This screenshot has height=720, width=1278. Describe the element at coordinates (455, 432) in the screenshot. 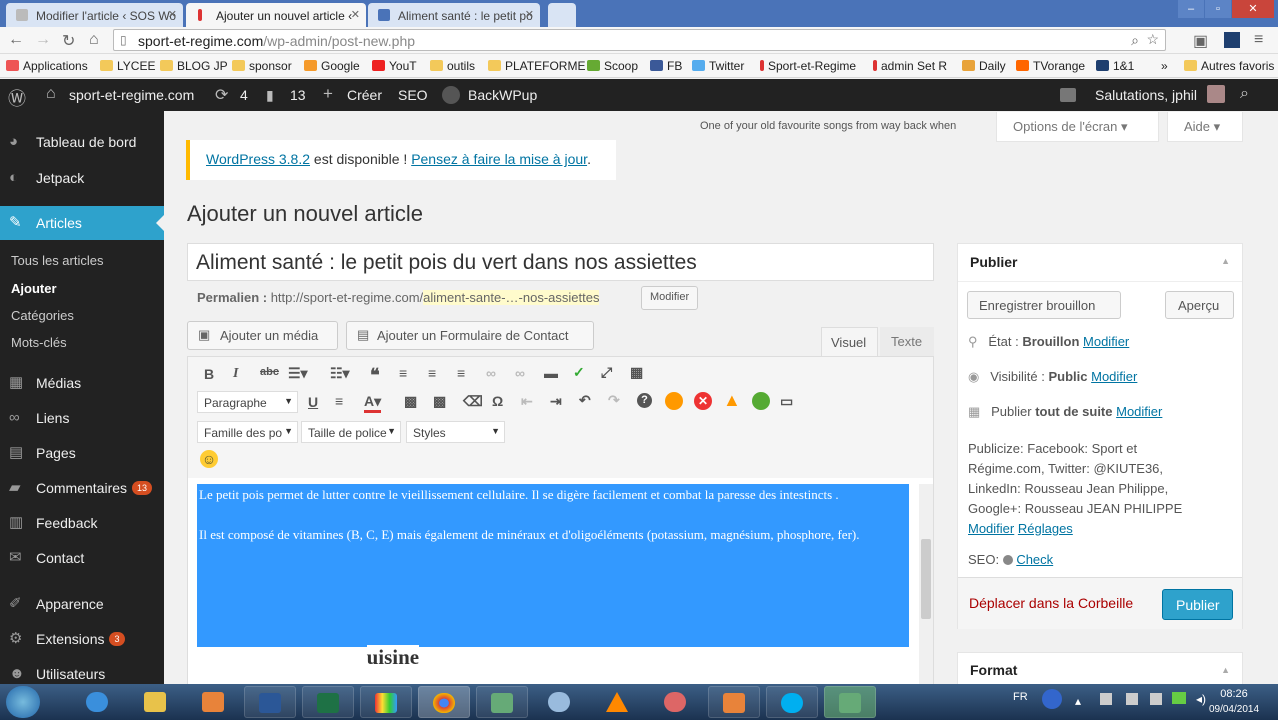

I see `styles-select: Styles ▼` at that location.